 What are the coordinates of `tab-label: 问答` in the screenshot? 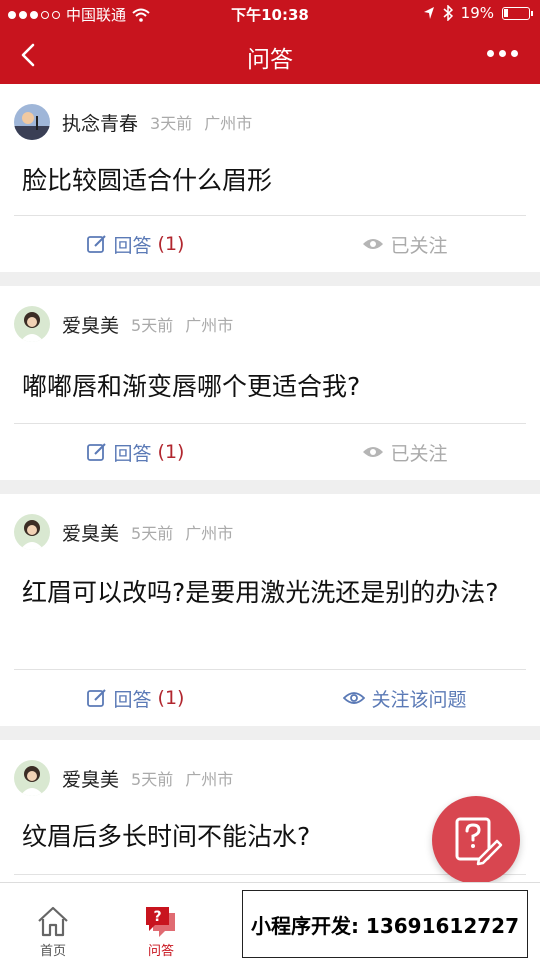 It's located at (160, 951).